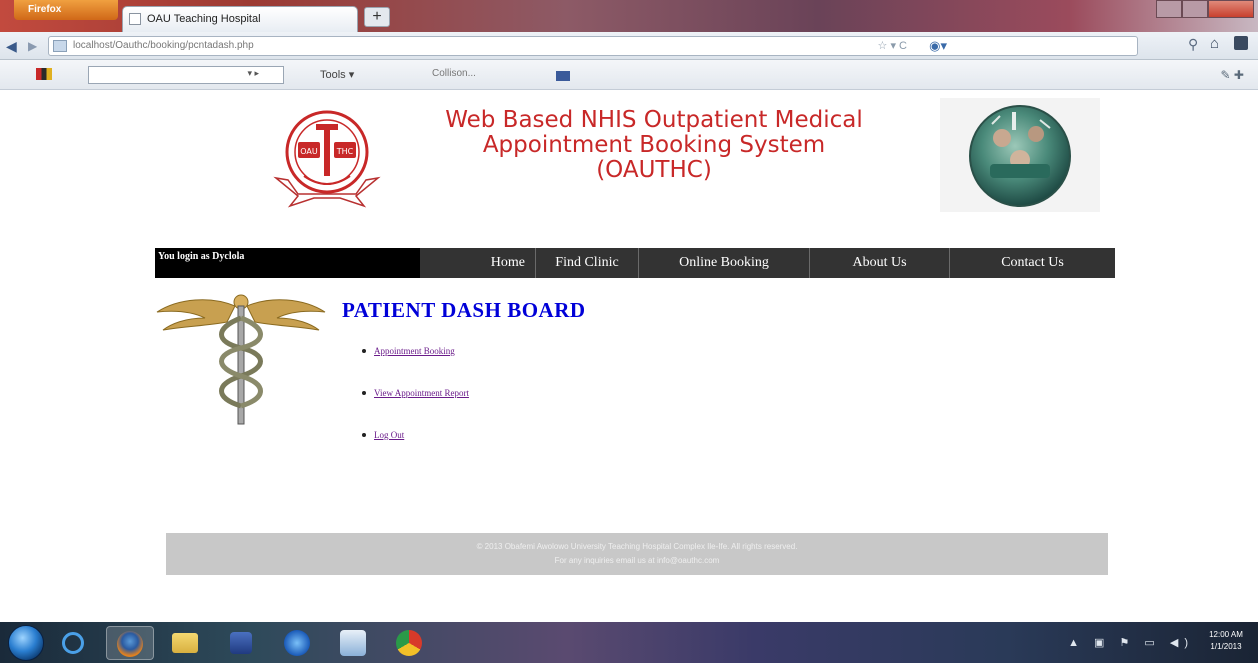 This screenshot has width=1258, height=663. What do you see at coordinates (938, 46) in the screenshot?
I see `search-engine-icon: ◉▾` at bounding box center [938, 46].